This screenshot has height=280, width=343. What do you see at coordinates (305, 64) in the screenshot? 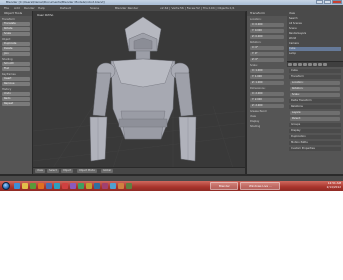
I see `object-tab-icon` at bounding box center [305, 64].